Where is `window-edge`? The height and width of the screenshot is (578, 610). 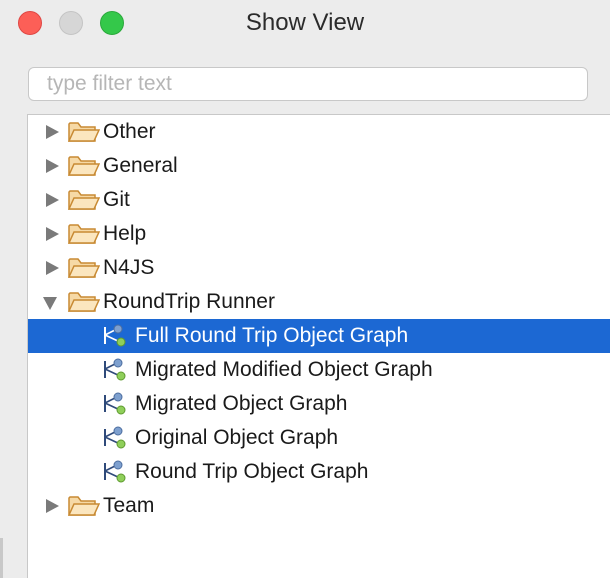 window-edge is located at coordinates (1, 558).